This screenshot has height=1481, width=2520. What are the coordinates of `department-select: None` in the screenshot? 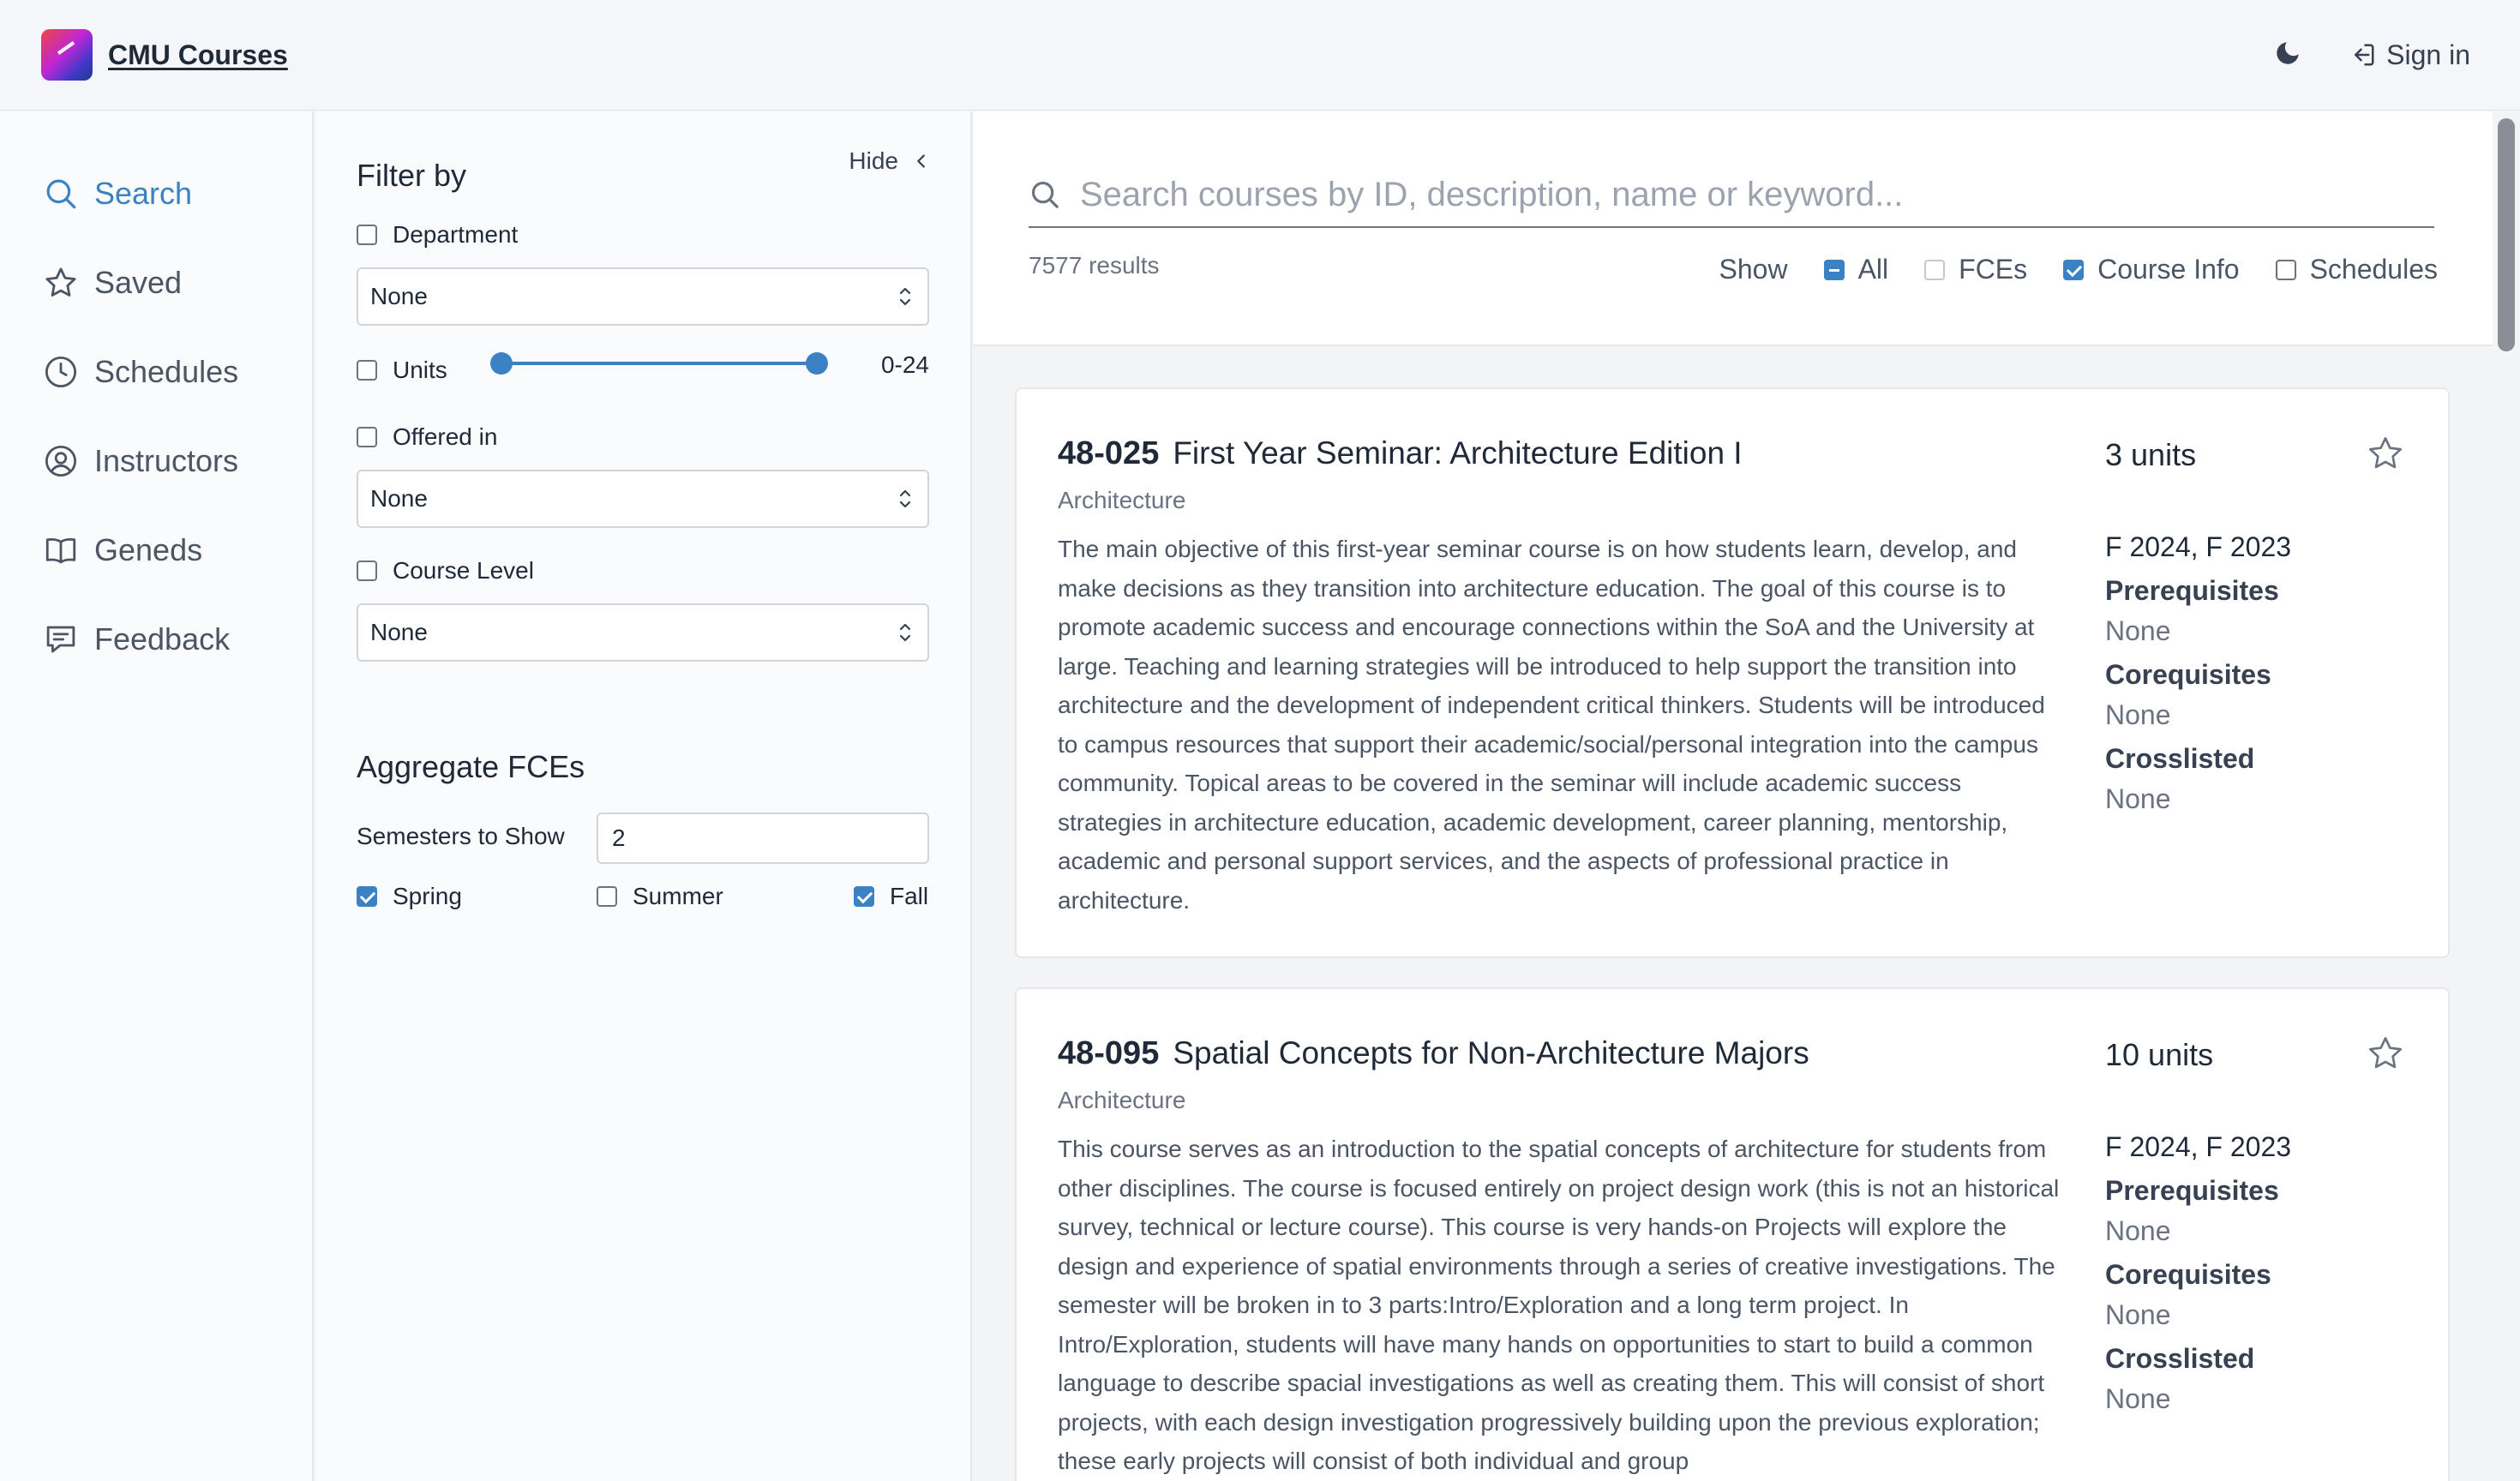 It's located at (643, 296).